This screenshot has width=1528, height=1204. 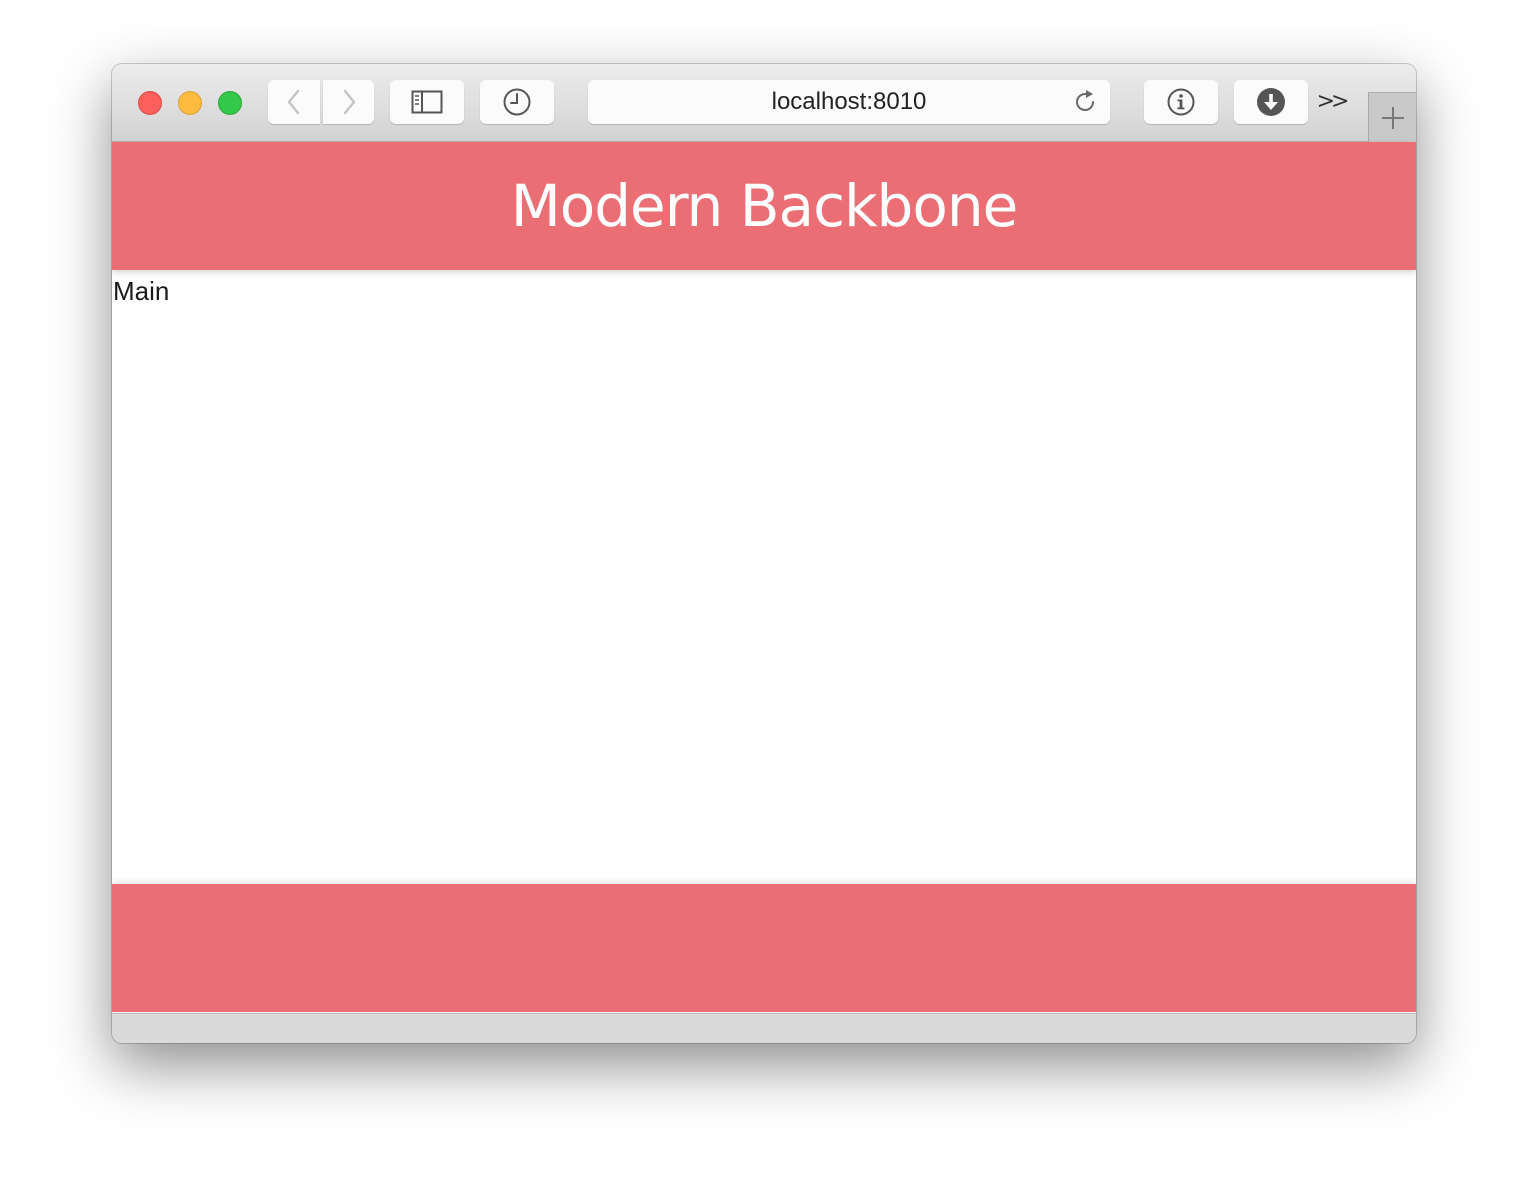 I want to click on sidebar-icon, so click(x=427, y=102).